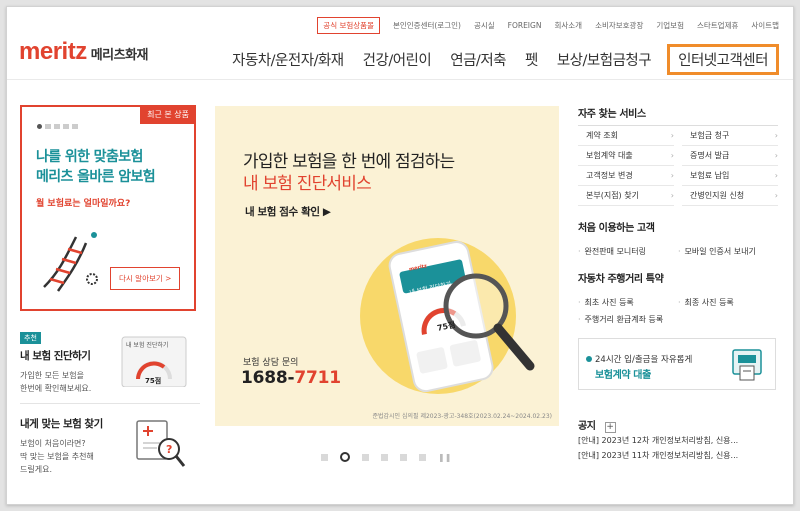 This screenshot has width=800, height=511. Describe the element at coordinates (623, 375) in the screenshot. I see `loan-line2: 보험계약 대출` at that location.